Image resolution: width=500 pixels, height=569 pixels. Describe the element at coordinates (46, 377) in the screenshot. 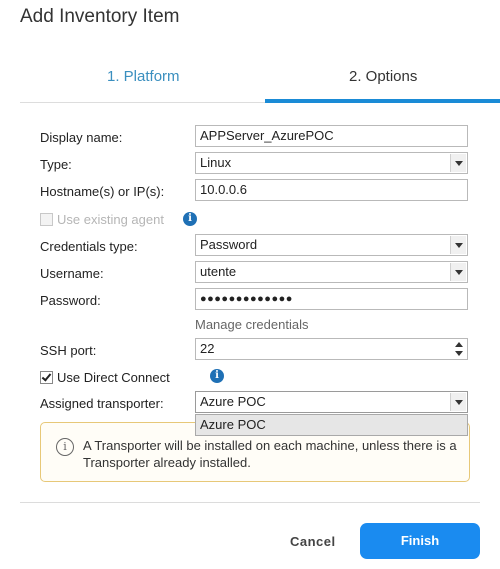

I see `use-direct-connect-checkbox` at that location.